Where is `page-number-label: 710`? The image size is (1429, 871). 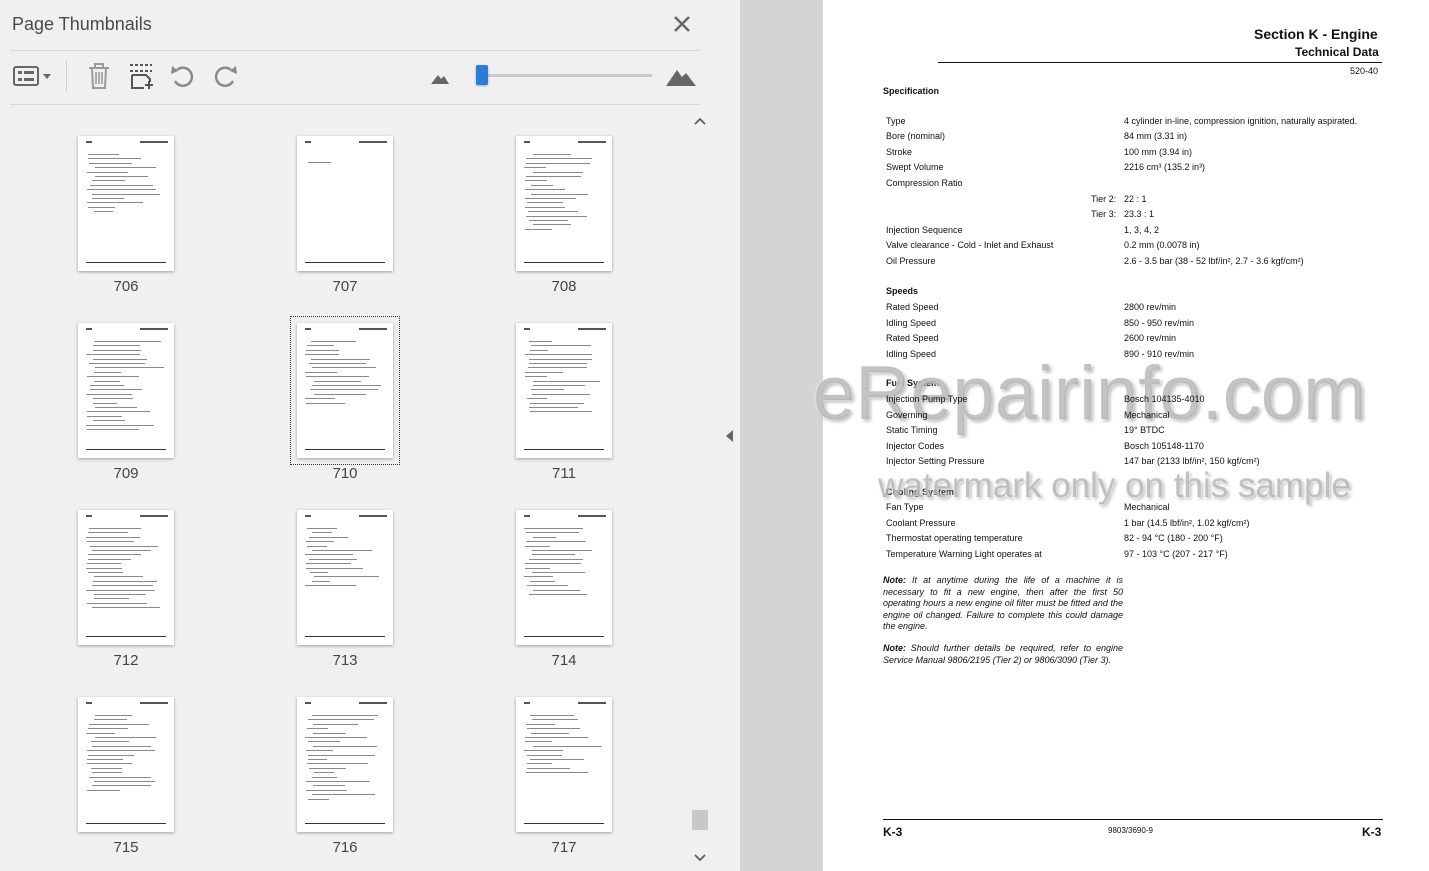
page-number-label: 710 is located at coordinates (345, 473).